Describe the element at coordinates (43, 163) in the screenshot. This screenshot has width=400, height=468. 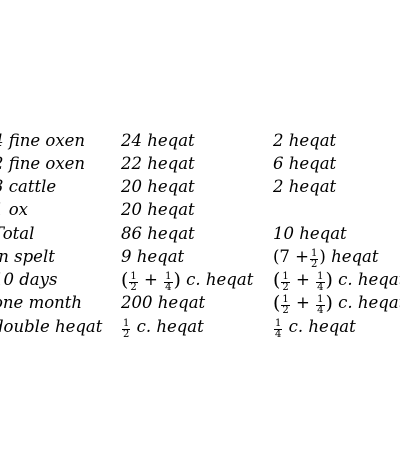
I see `row-label: 2 fine oxen` at that location.